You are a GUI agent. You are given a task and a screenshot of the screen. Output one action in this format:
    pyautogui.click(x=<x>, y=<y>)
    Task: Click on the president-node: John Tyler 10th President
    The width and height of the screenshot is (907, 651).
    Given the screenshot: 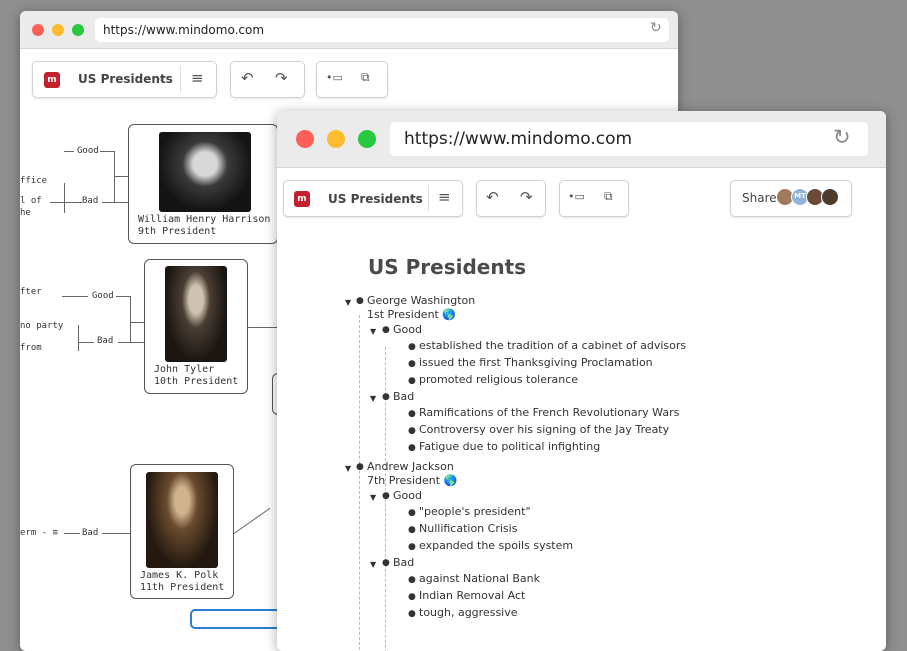 What is the action you would take?
    pyautogui.click(x=196, y=326)
    